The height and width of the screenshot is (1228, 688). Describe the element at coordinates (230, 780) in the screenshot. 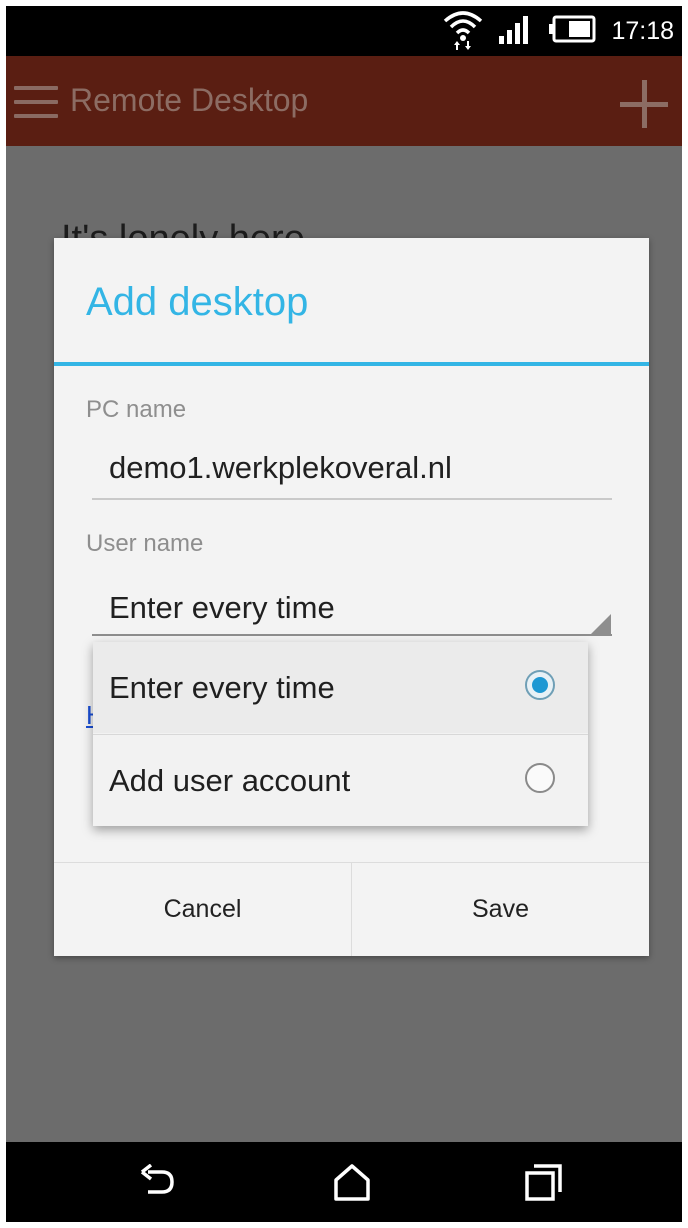

I see `dropdown-option-label: Add user account` at that location.